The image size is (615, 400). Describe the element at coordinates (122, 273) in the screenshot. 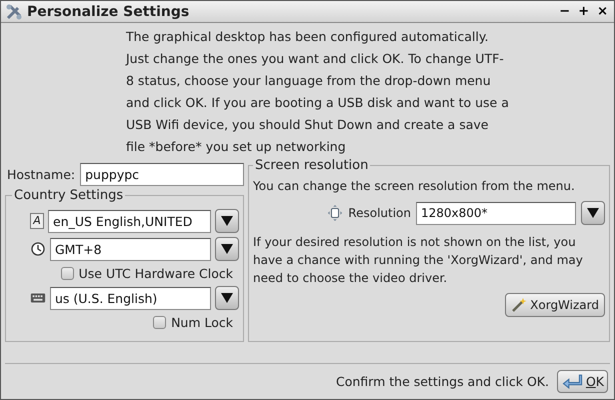

I see `checkbox: Use UTC Hardware Clock` at that location.